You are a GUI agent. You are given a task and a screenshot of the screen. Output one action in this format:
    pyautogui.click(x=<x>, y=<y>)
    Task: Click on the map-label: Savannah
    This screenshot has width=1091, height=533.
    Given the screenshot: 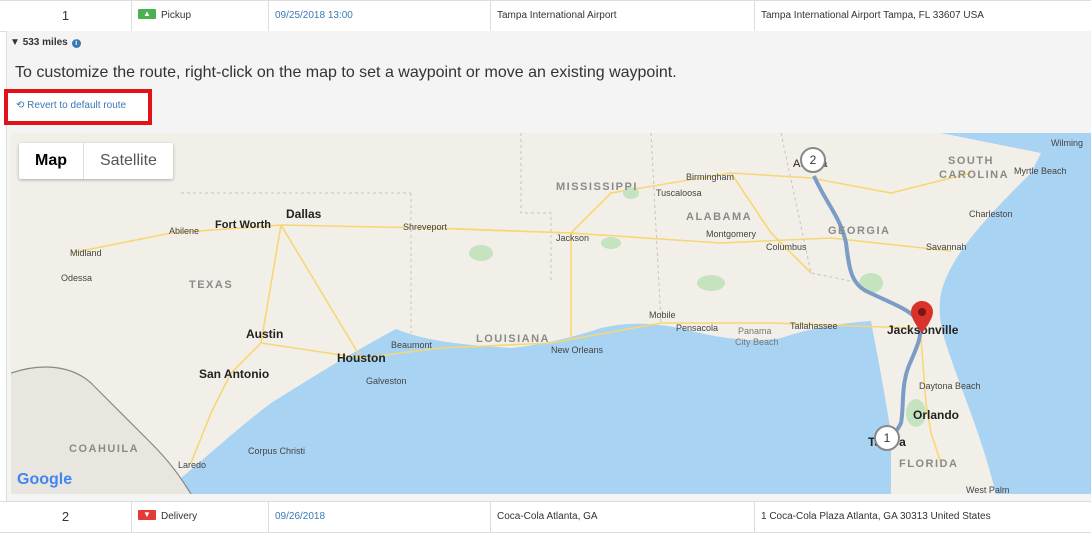 What is the action you would take?
    pyautogui.click(x=946, y=247)
    